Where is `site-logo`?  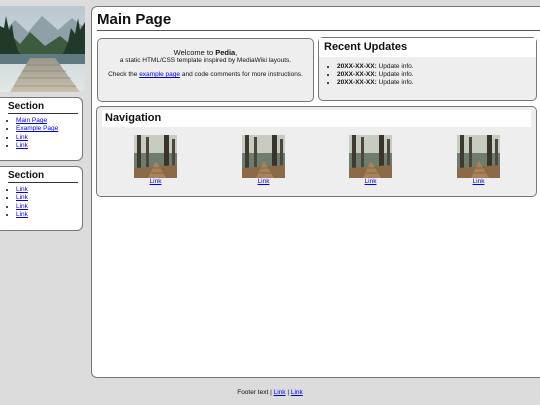
site-logo is located at coordinates (42, 49).